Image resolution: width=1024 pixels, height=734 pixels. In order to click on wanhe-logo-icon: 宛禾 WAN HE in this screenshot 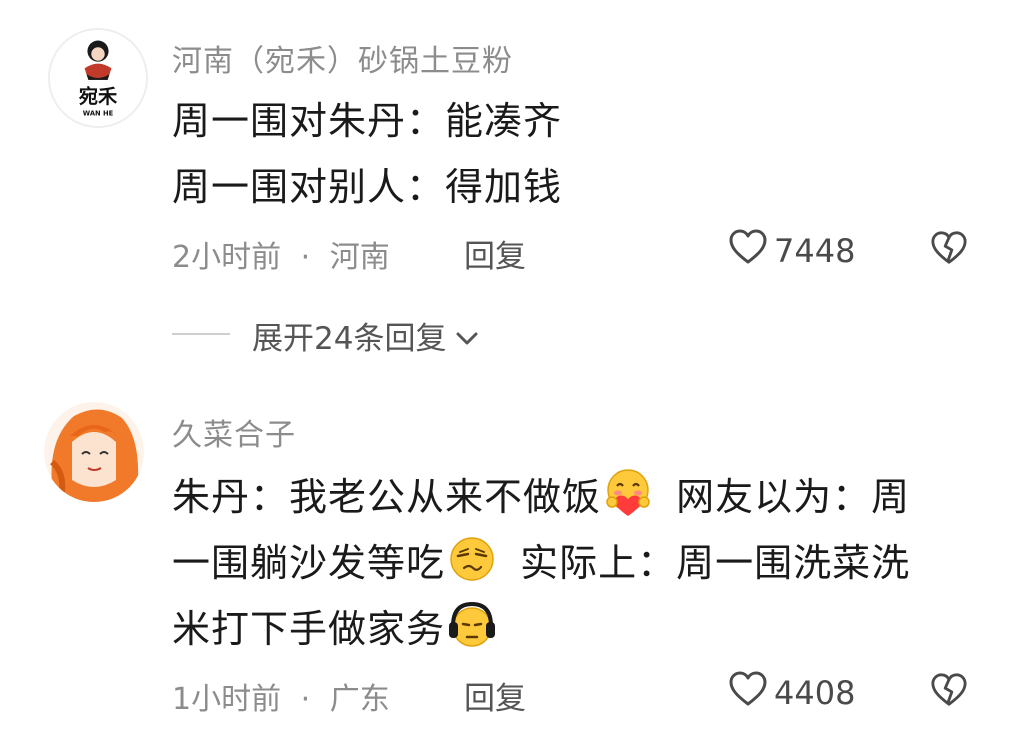, I will do `click(98, 78)`.